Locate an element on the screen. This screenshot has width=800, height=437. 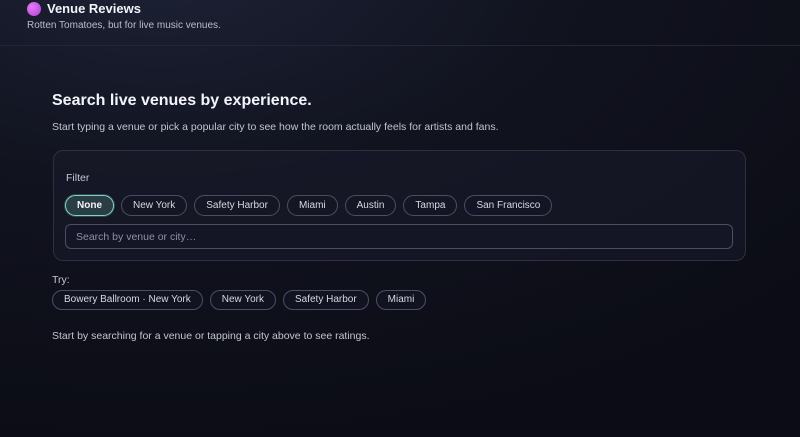
suggestion-chip-new-york: New York is located at coordinates (242, 300).